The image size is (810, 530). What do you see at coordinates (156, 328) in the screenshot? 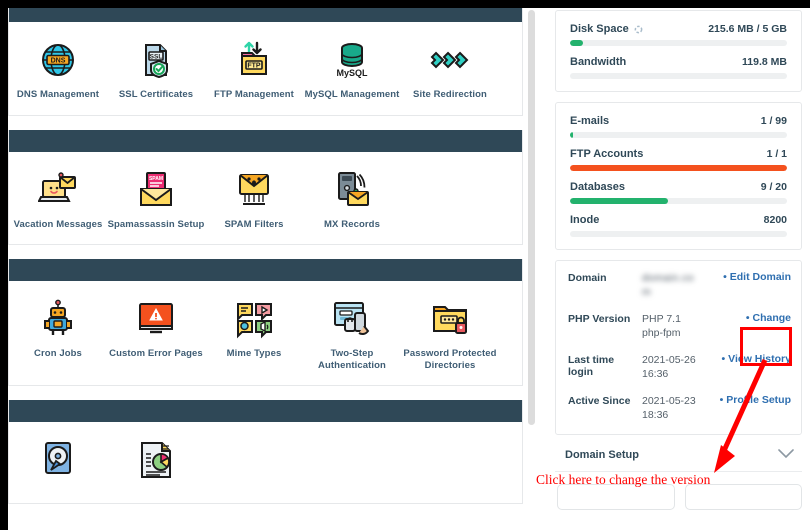
I see `tile-custom-error-pages: Custom Error Pages` at bounding box center [156, 328].